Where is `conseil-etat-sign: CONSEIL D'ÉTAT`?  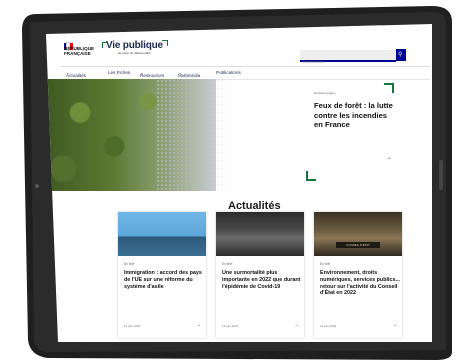 conseil-etat-sign: CONSEIL D'ÉTAT is located at coordinates (358, 245).